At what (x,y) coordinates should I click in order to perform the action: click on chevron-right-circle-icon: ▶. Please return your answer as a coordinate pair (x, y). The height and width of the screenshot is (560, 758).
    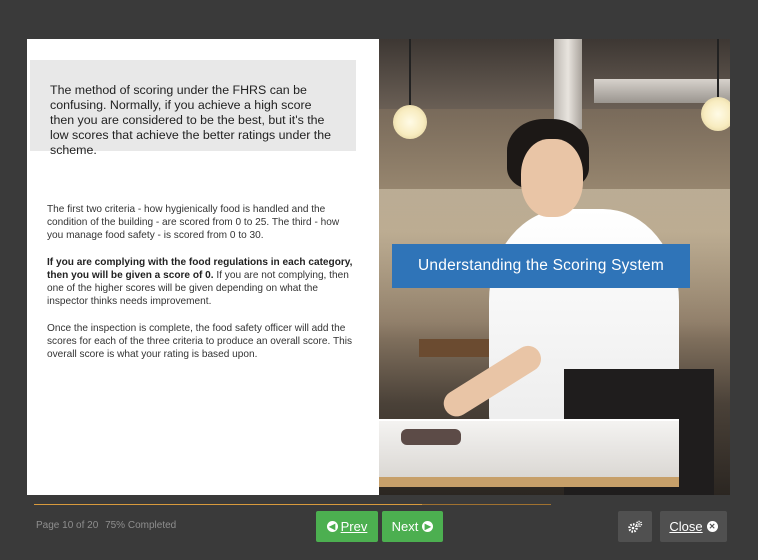
    Looking at the image, I should click on (428, 526).